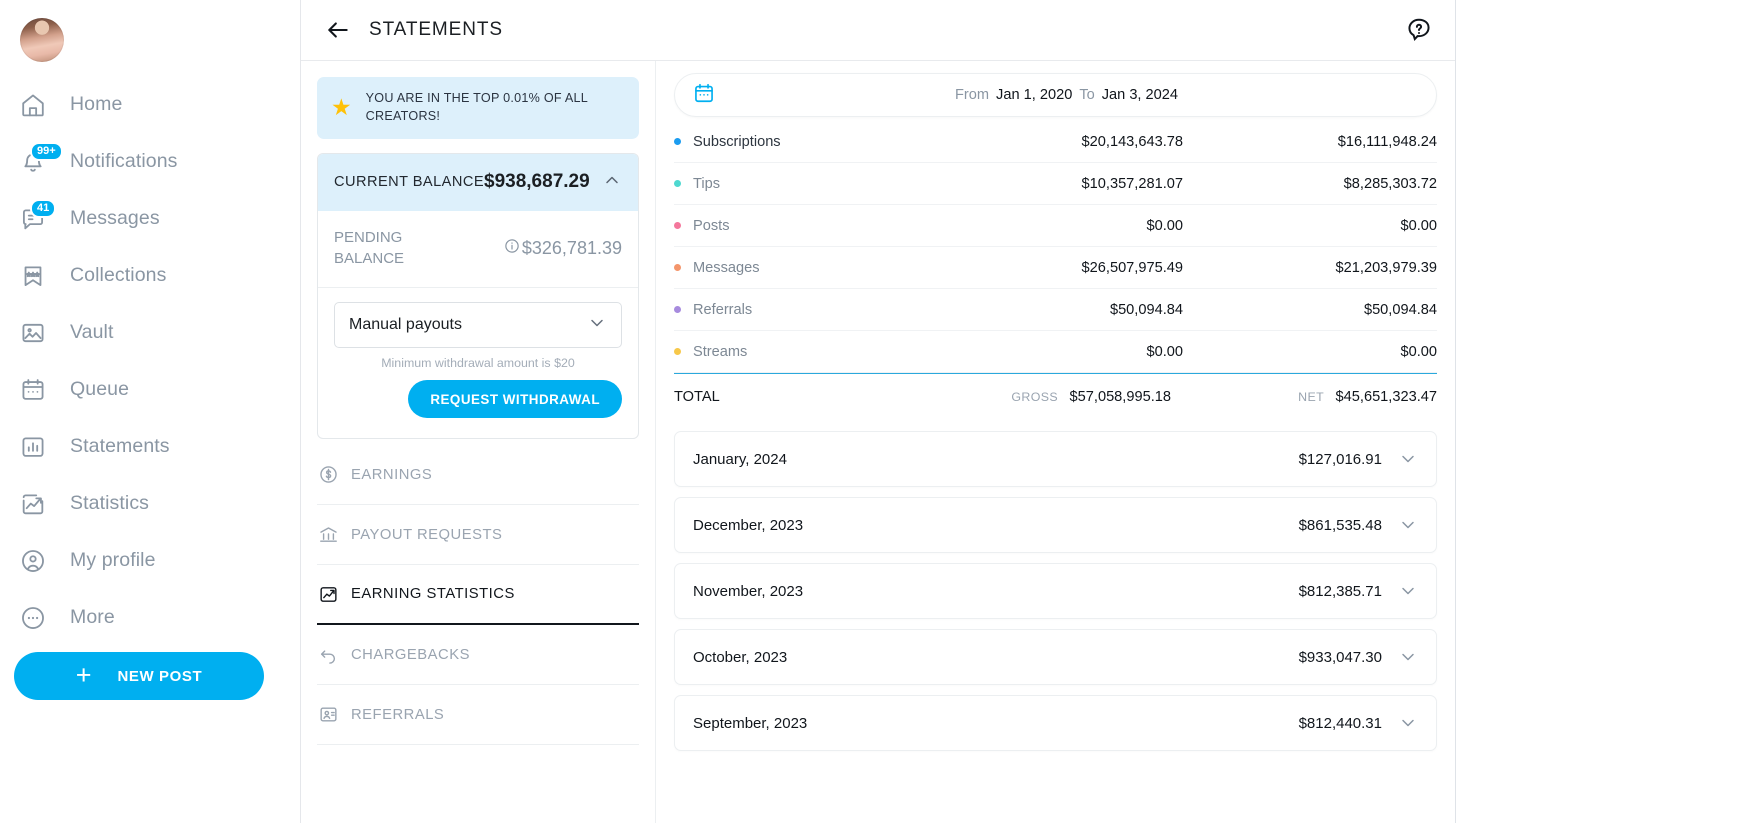  What do you see at coordinates (1340, 591) in the screenshot?
I see `month-amount: $812,385.71` at bounding box center [1340, 591].